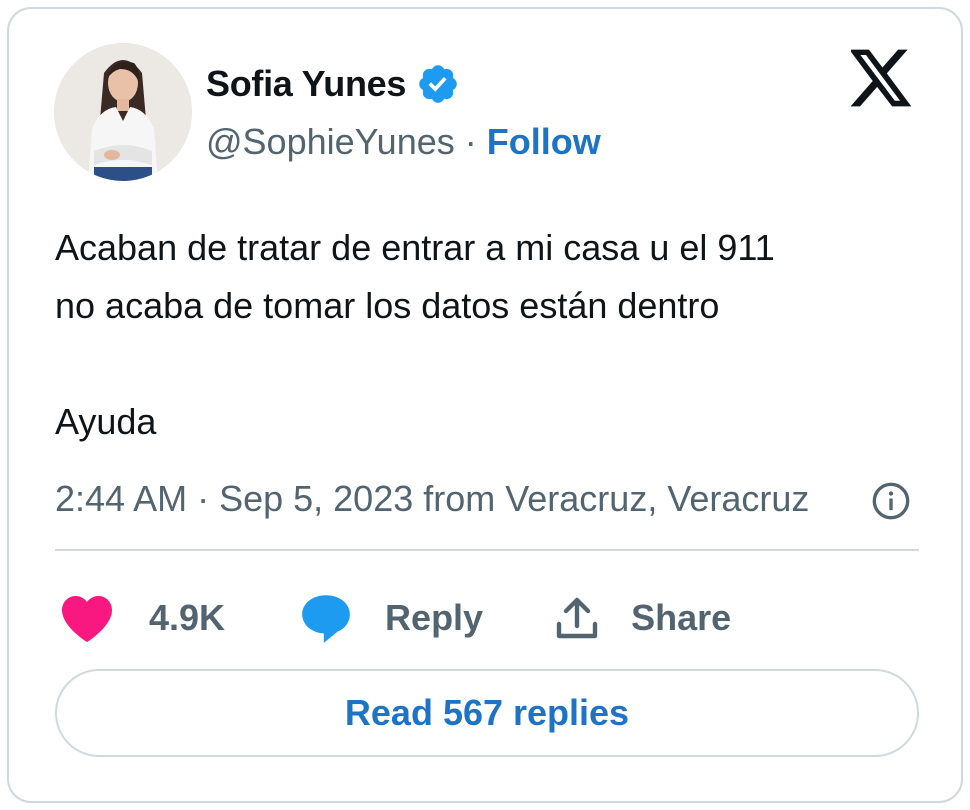 The width and height of the screenshot is (970, 810). I want to click on like-count: 4.9K, so click(187, 617).